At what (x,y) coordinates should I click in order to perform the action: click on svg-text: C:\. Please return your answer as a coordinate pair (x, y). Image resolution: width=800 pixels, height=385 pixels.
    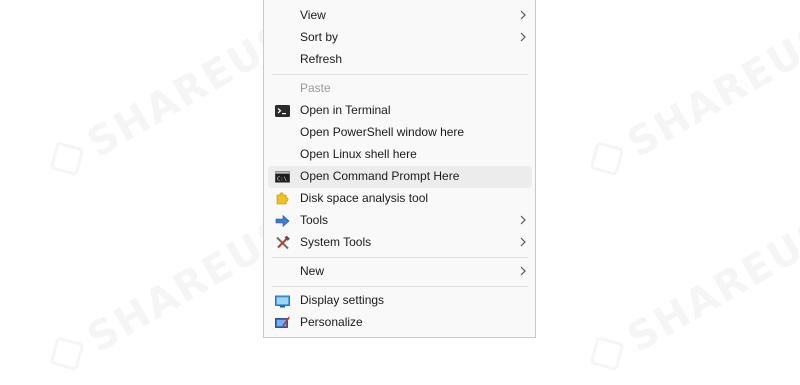
    Looking at the image, I should click on (282, 180).